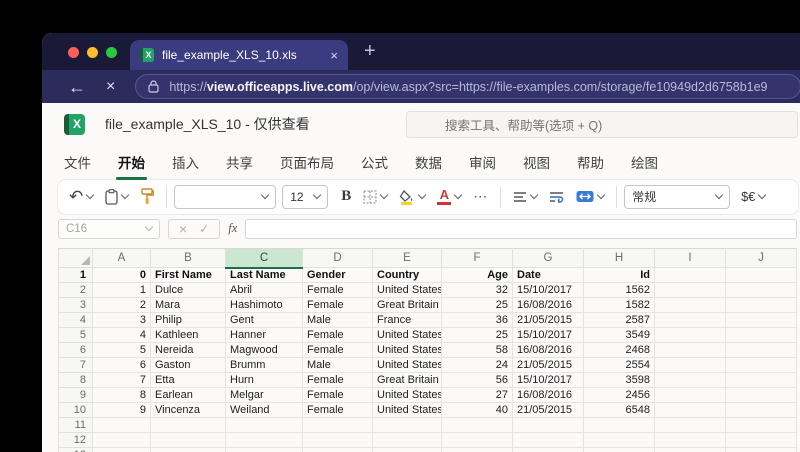 This screenshot has width=800, height=452. I want to click on cell-C13, so click(264, 449).